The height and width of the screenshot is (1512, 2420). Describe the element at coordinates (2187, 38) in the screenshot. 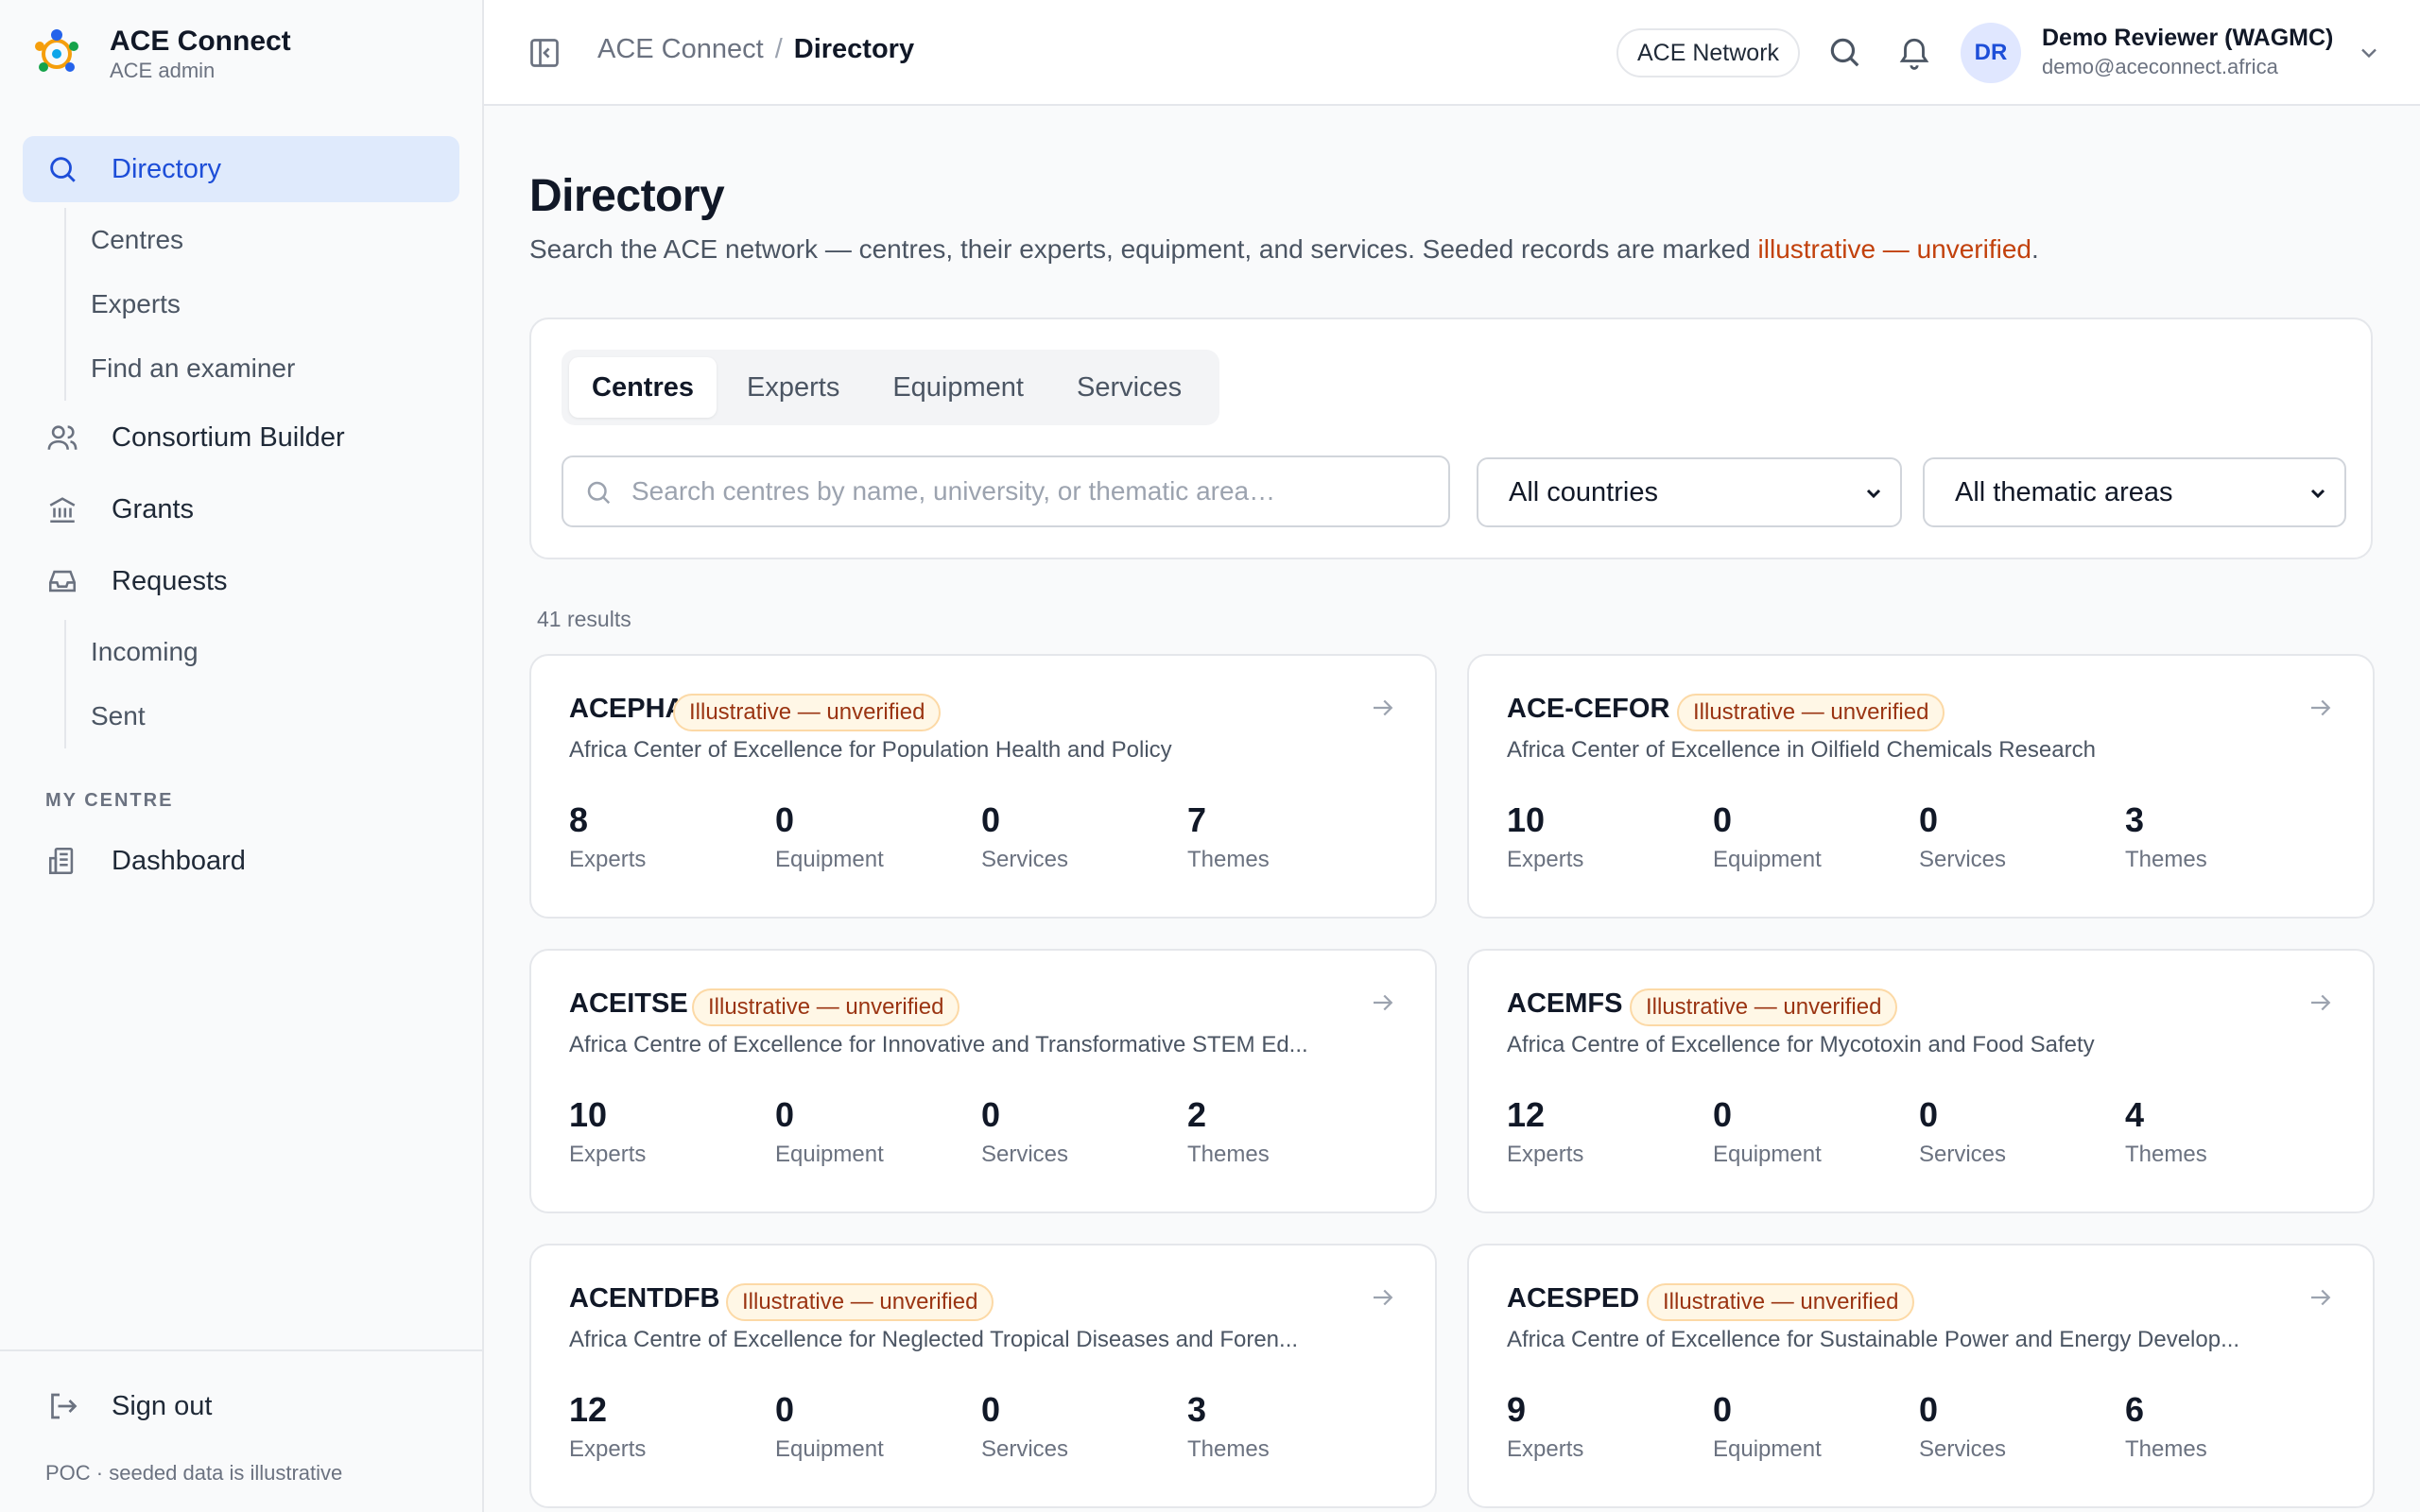

I see `user-name: Demo Reviewer (WAGMC)` at that location.